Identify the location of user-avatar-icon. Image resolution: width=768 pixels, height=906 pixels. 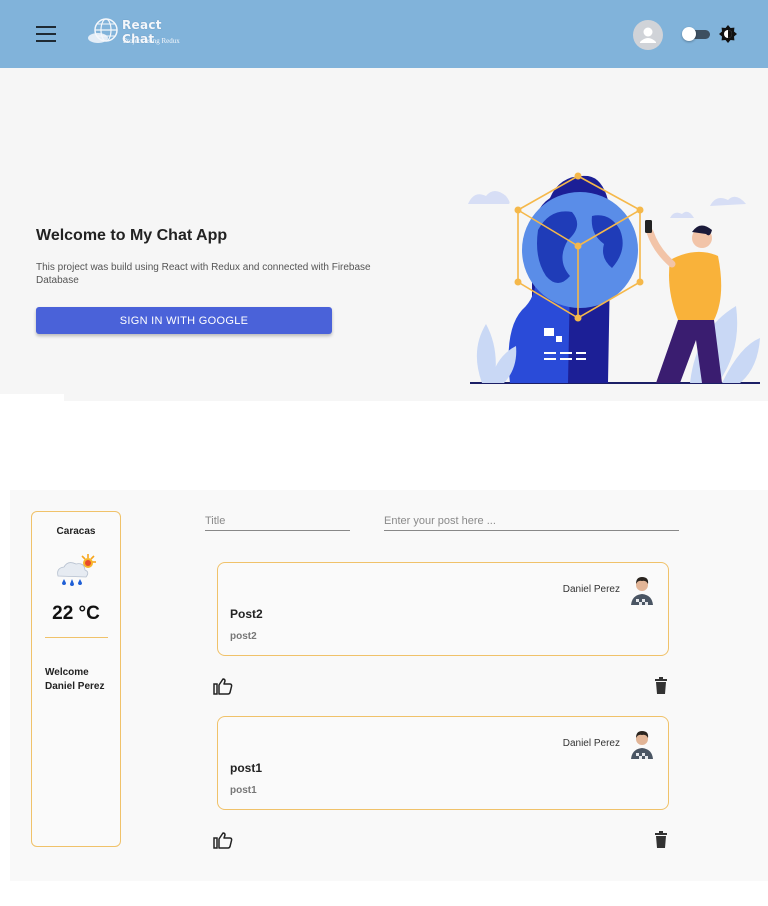
(648, 35).